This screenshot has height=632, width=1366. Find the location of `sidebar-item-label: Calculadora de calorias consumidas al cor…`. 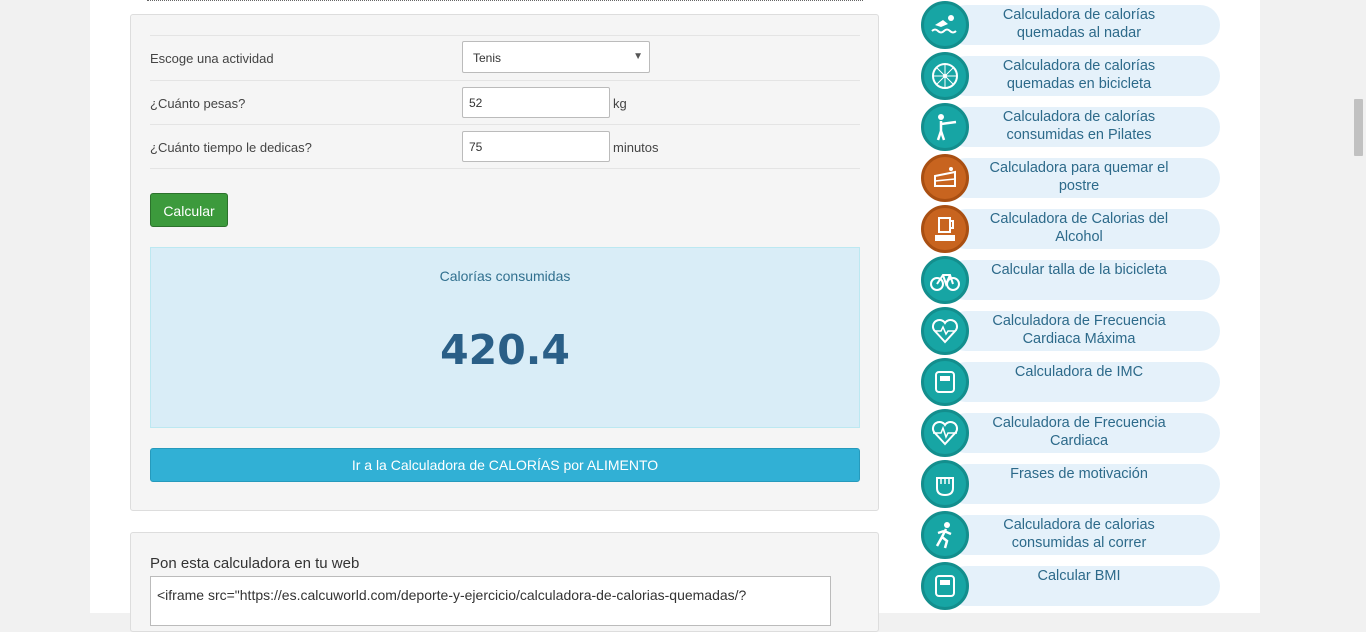

sidebar-item-label: Calculadora de calorias consumidas al cor… is located at coordinates (1079, 534).